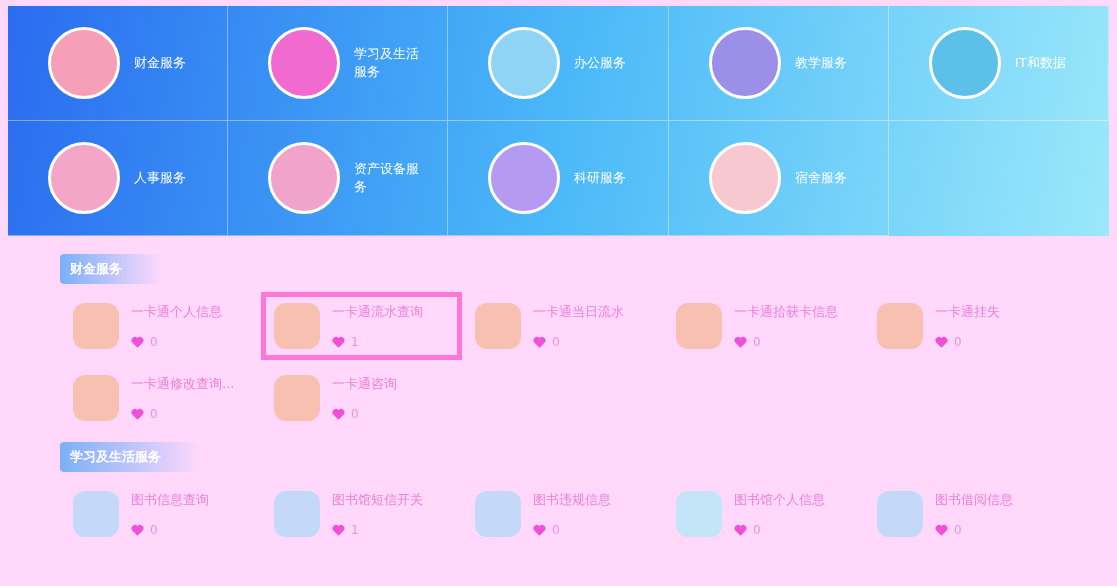 This screenshot has height=586, width=1117. I want to click on category-tile: 财金服务, so click(118, 63).